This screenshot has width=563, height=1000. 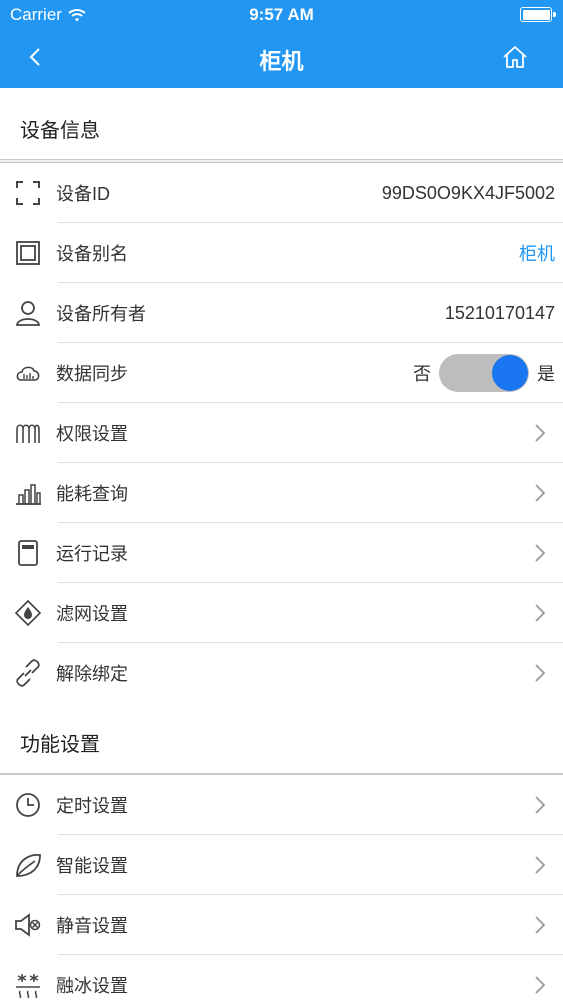 What do you see at coordinates (28, 865) in the screenshot?
I see `leaf-icon` at bounding box center [28, 865].